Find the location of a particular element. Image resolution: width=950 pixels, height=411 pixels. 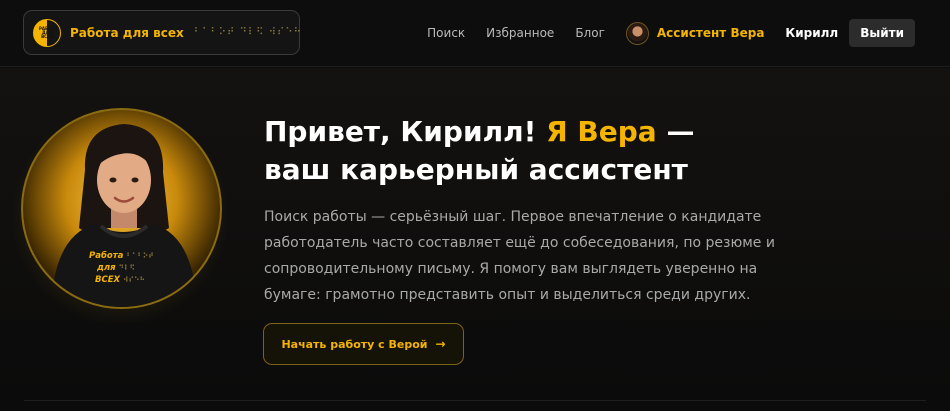

assistant-link: Ассистент Вера is located at coordinates (695, 33).